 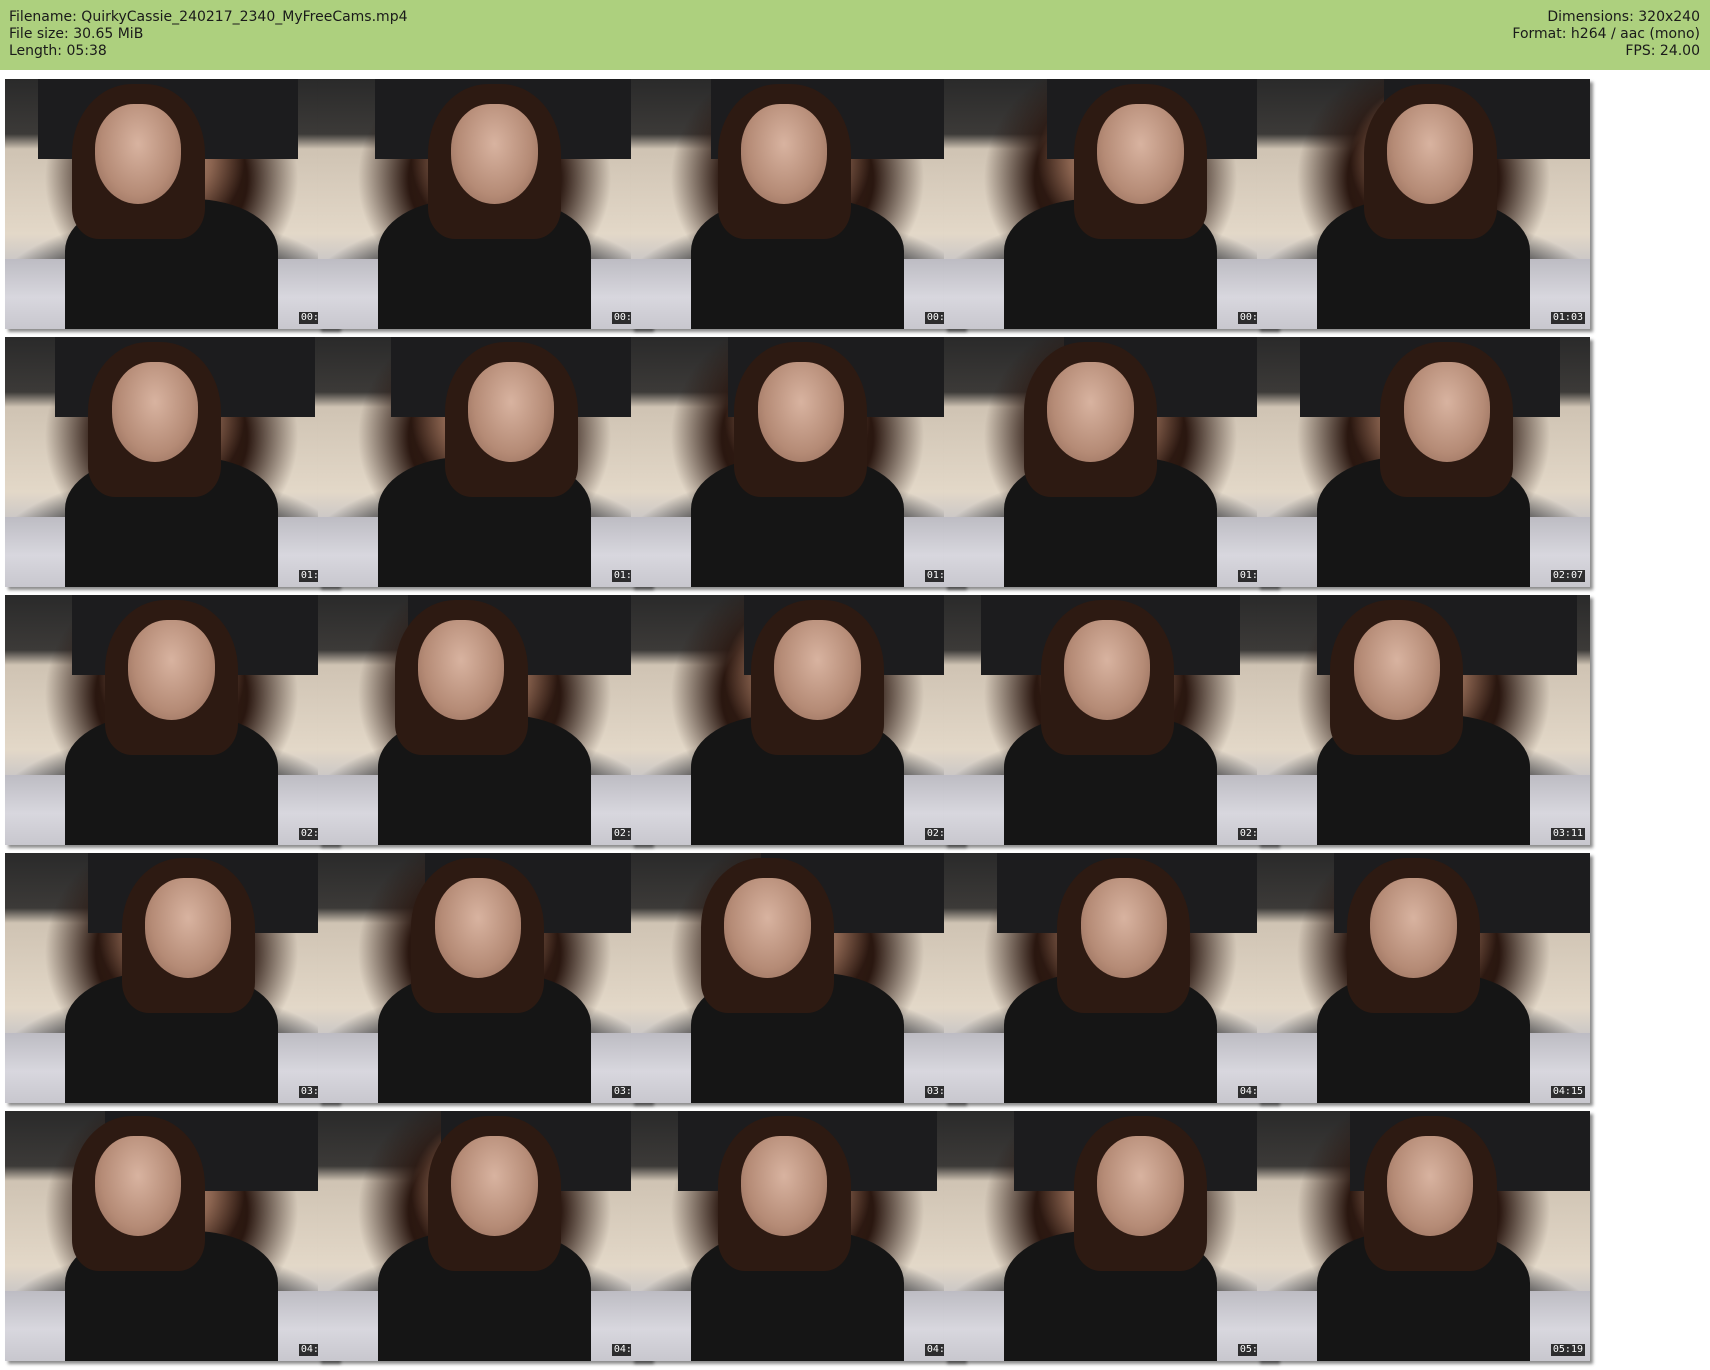 I want to click on timestamp-label: 03:11, so click(x=1567, y=834).